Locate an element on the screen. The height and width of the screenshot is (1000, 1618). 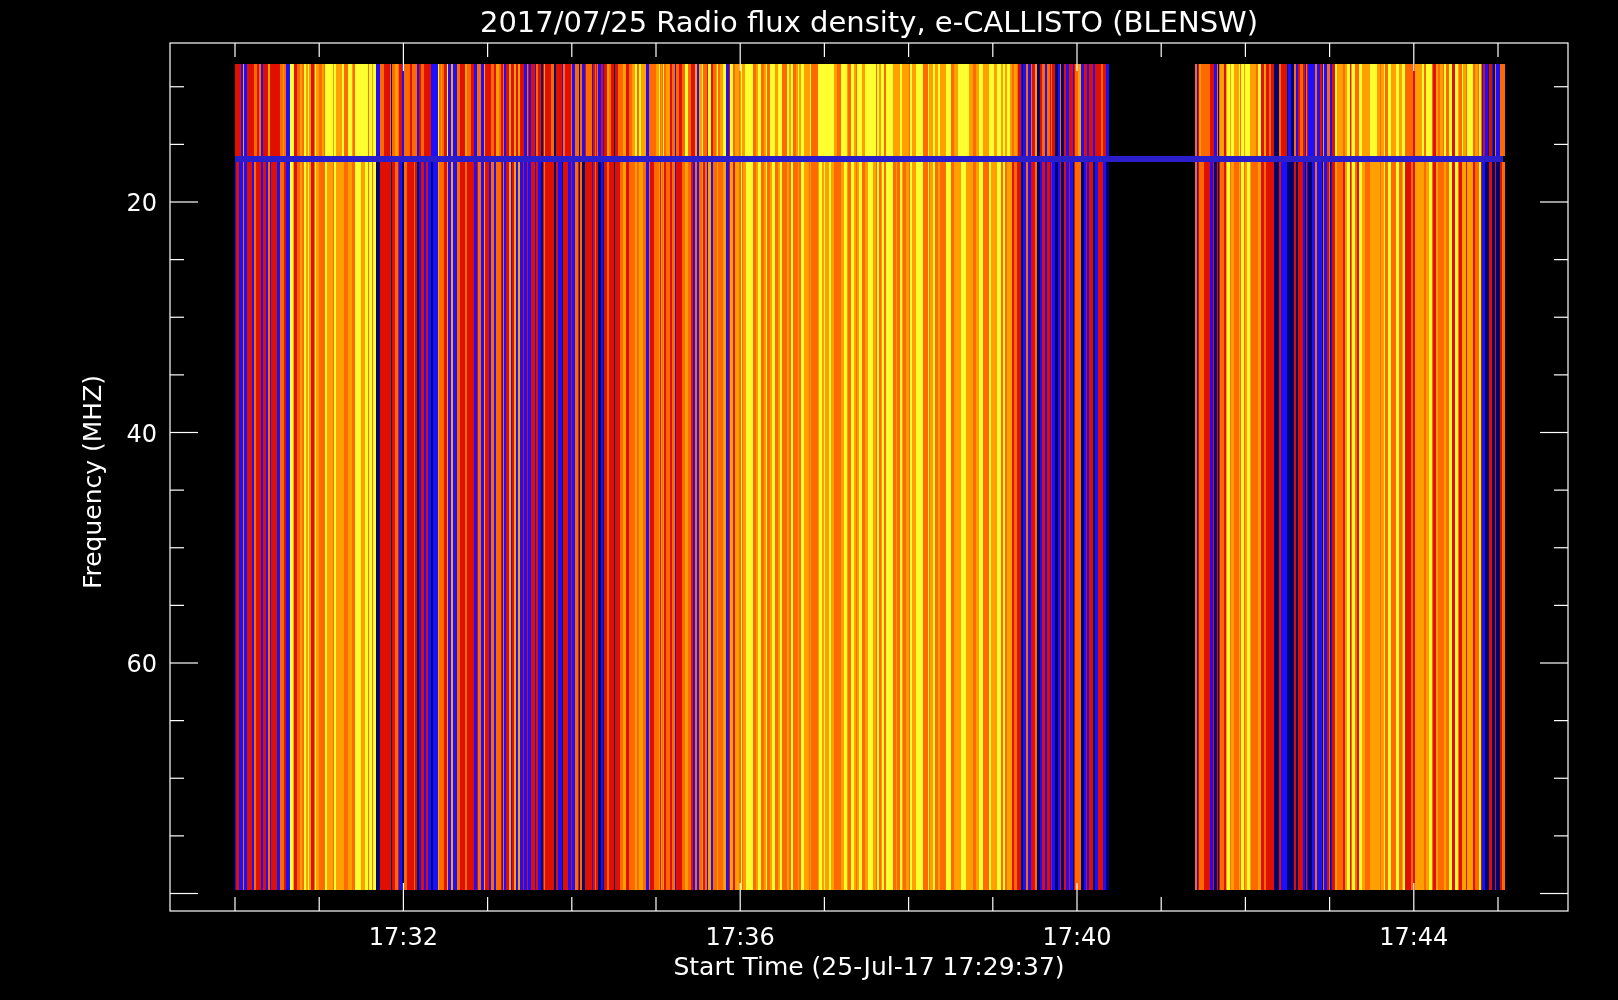
y-tick-label: 40 is located at coordinates (141, 433).